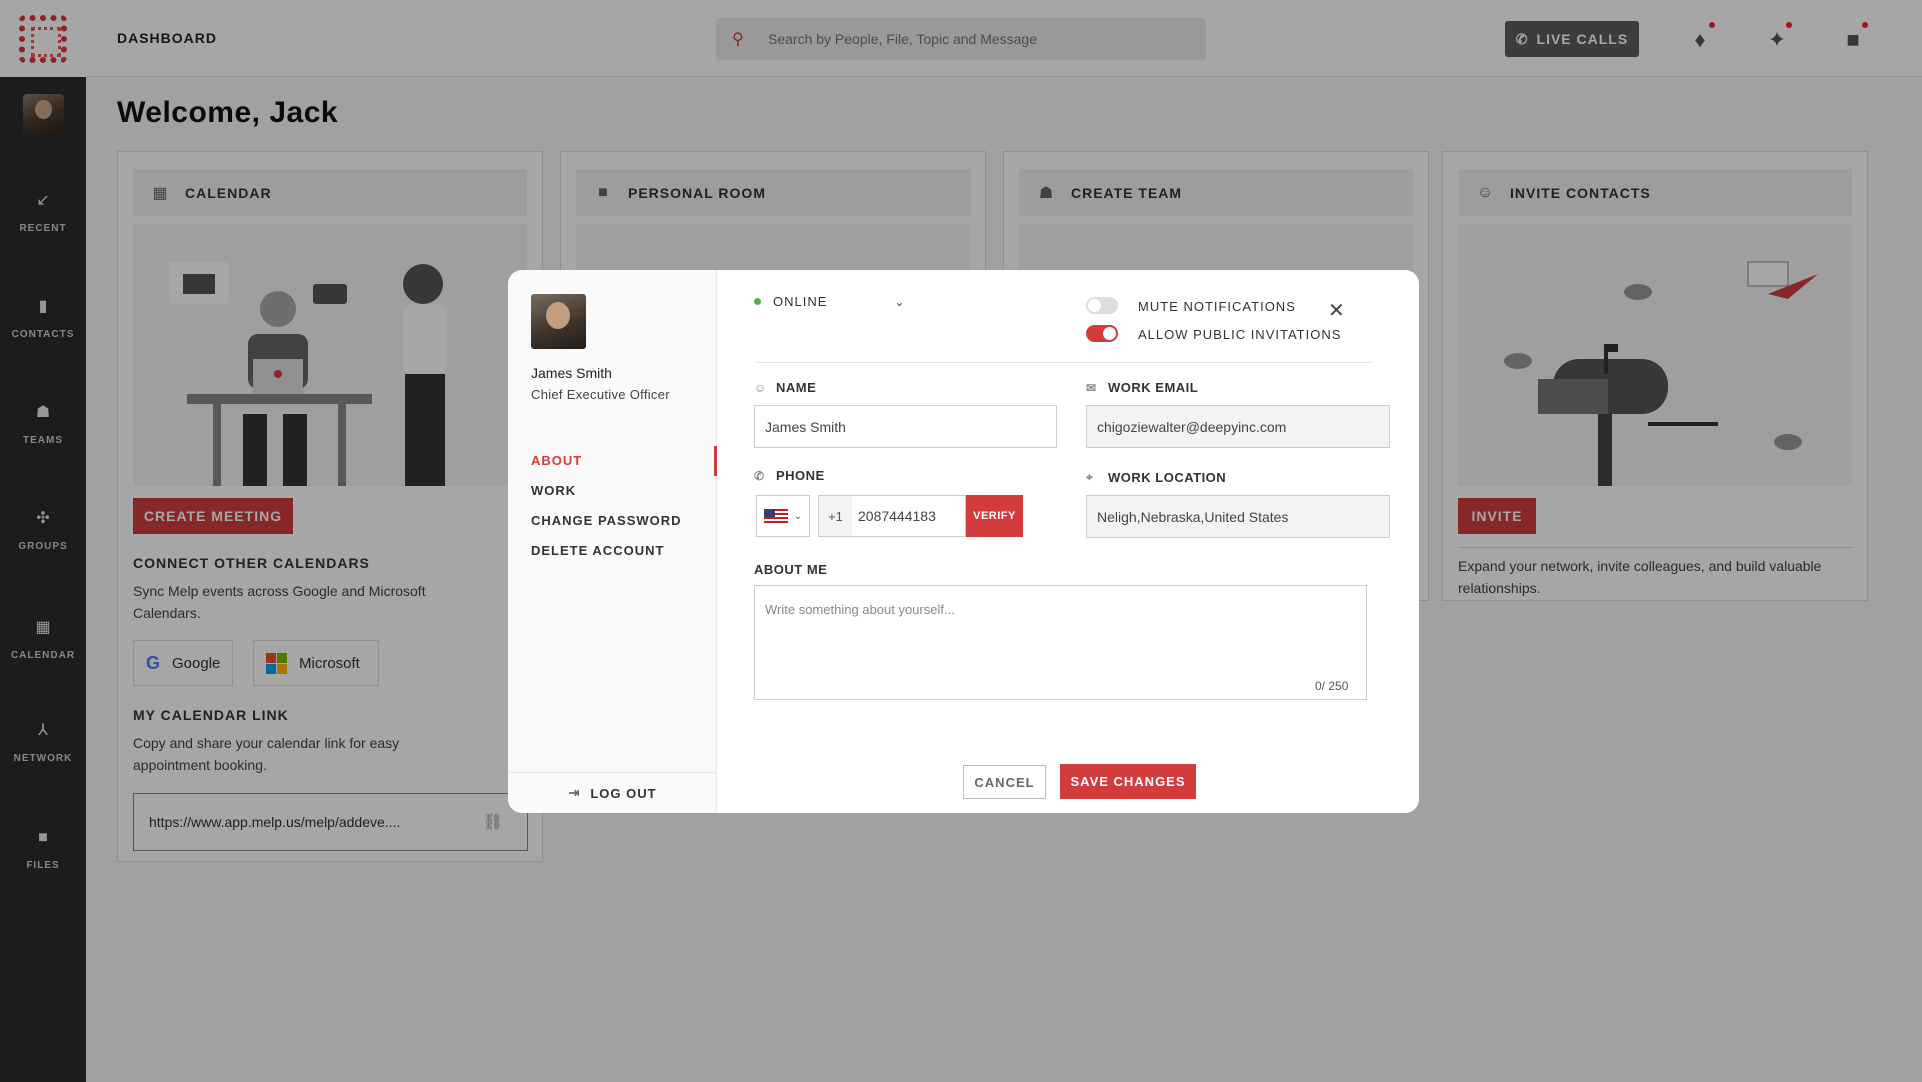  Describe the element at coordinates (1238, 426) in the screenshot. I see `work-email-field` at that location.